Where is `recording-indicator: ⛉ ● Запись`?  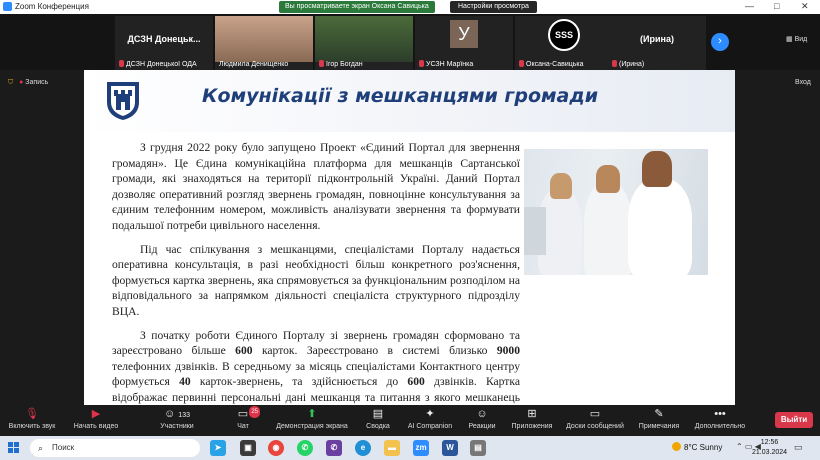
recording-indicator: ⛉ ● Запись is located at coordinates (28, 83).